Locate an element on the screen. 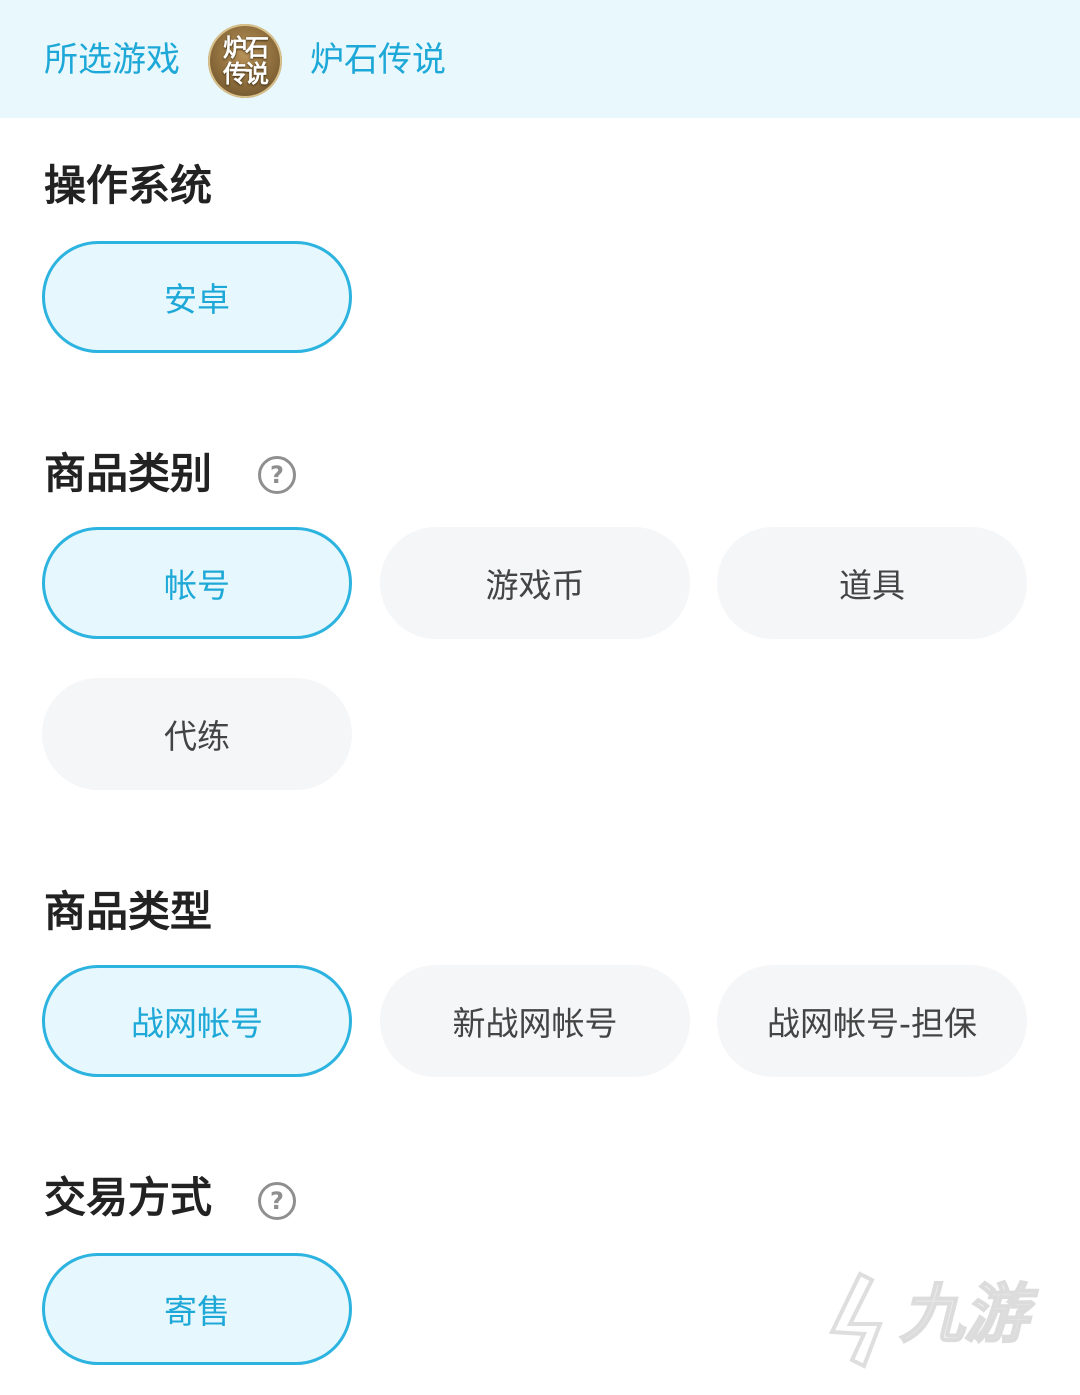 The image size is (1080, 1395). section-title-trade: 交易方式 is located at coordinates (128, 1197).